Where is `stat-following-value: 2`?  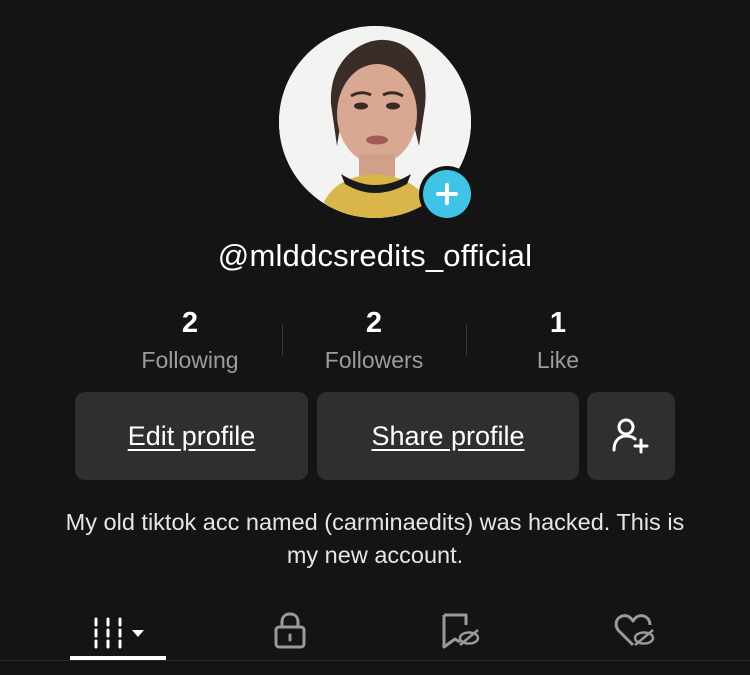
stat-following-value: 2 is located at coordinates (190, 323).